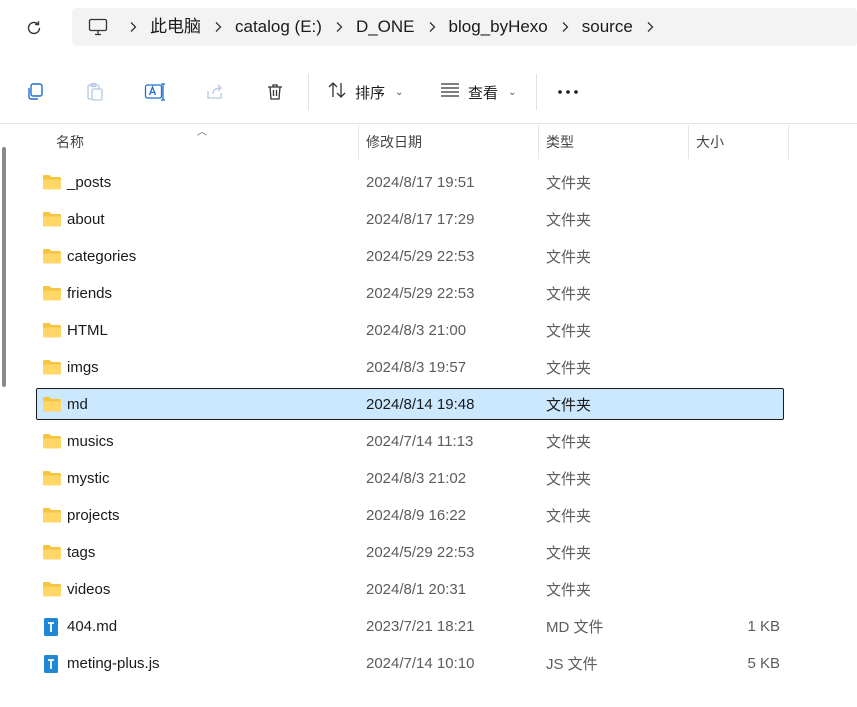  Describe the element at coordinates (420, 404) in the screenshot. I see `item-date: 2024/8/14 19:48` at that location.